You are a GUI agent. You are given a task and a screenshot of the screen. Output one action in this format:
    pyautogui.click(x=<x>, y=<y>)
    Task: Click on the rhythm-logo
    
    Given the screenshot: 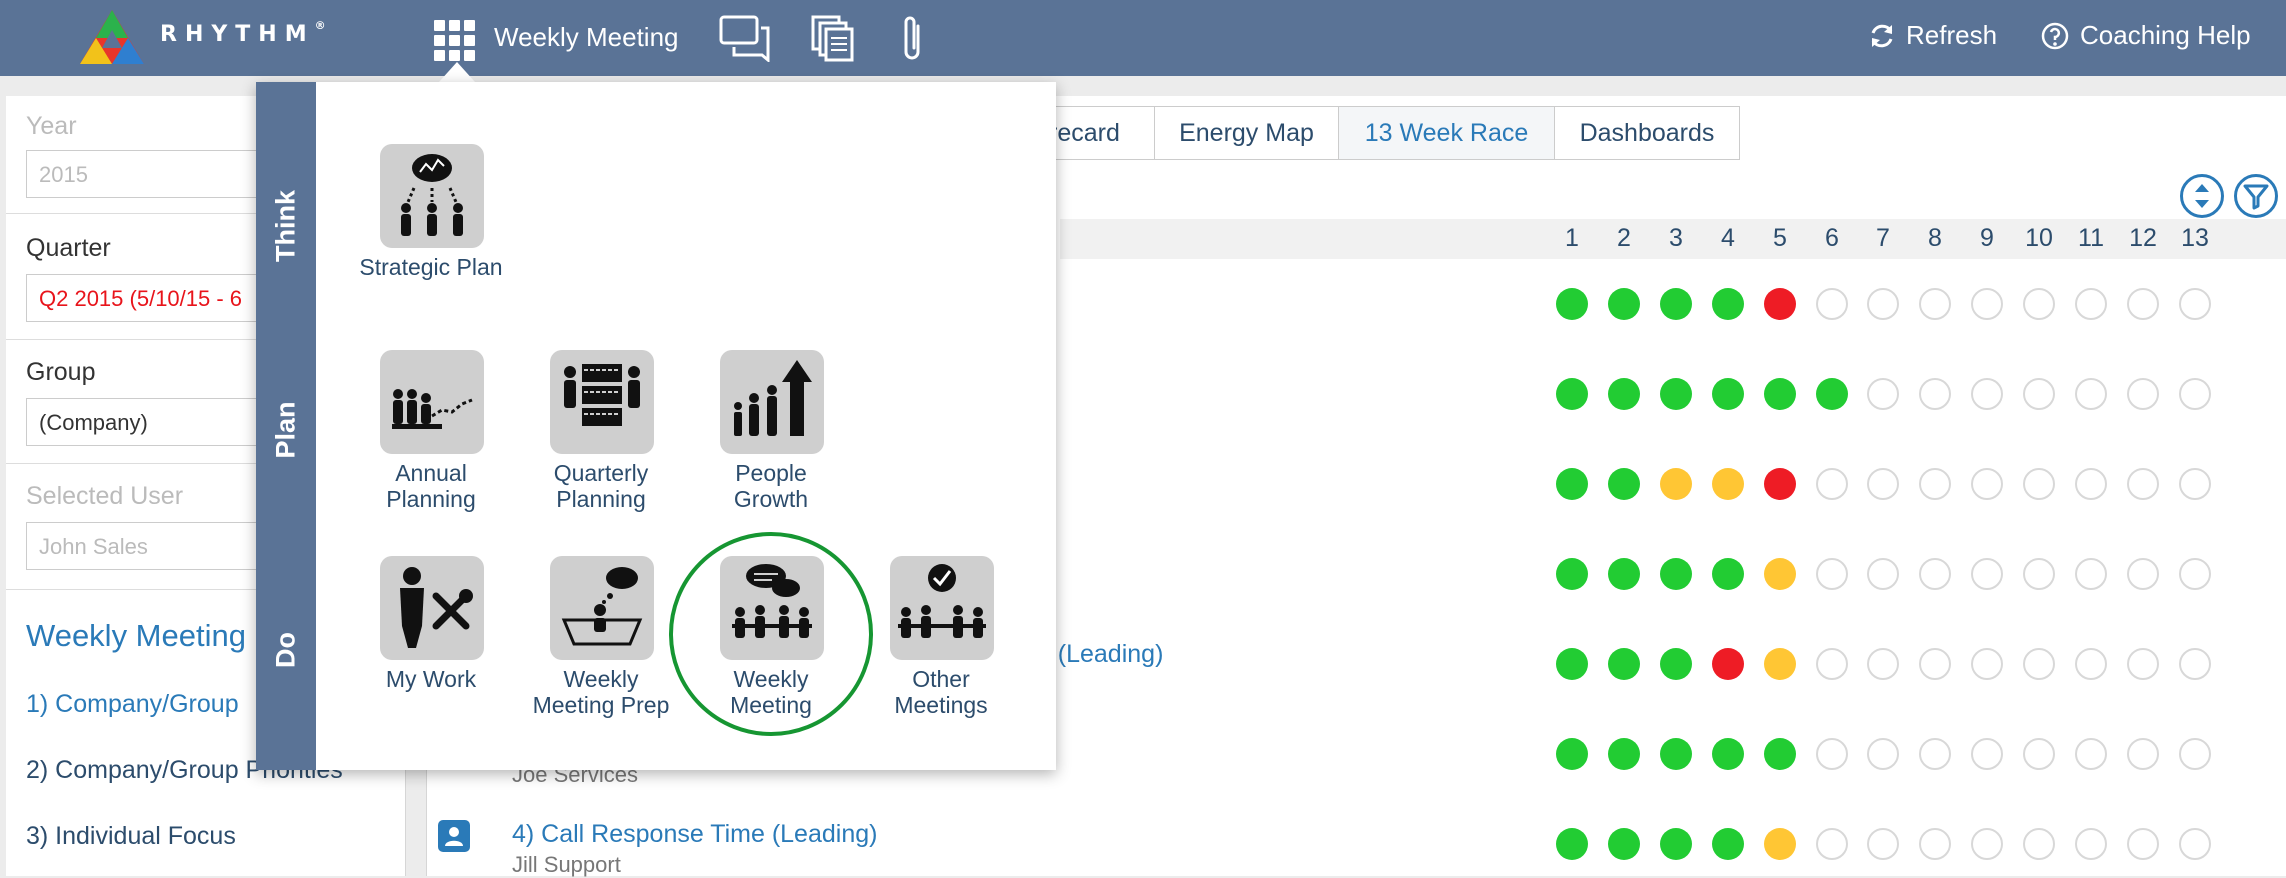 What is the action you would take?
    pyautogui.click(x=112, y=37)
    